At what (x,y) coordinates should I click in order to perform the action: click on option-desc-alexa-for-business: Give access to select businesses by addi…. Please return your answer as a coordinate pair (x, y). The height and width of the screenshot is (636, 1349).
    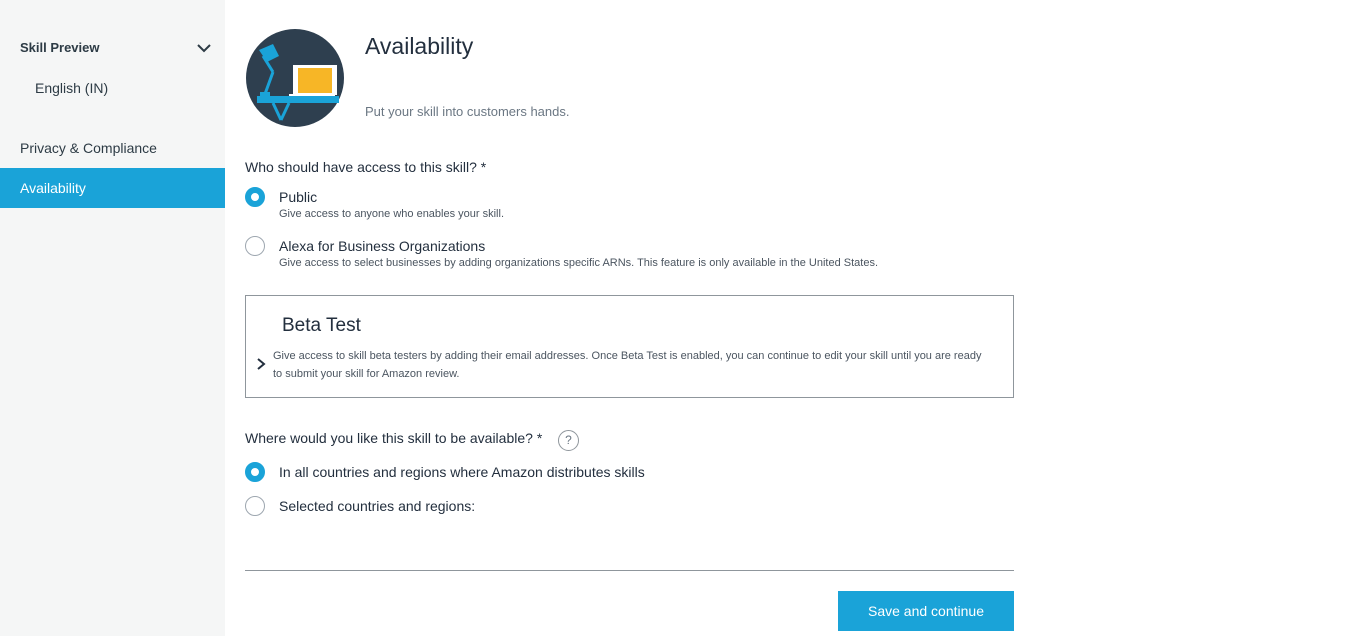
    Looking at the image, I should click on (579, 263).